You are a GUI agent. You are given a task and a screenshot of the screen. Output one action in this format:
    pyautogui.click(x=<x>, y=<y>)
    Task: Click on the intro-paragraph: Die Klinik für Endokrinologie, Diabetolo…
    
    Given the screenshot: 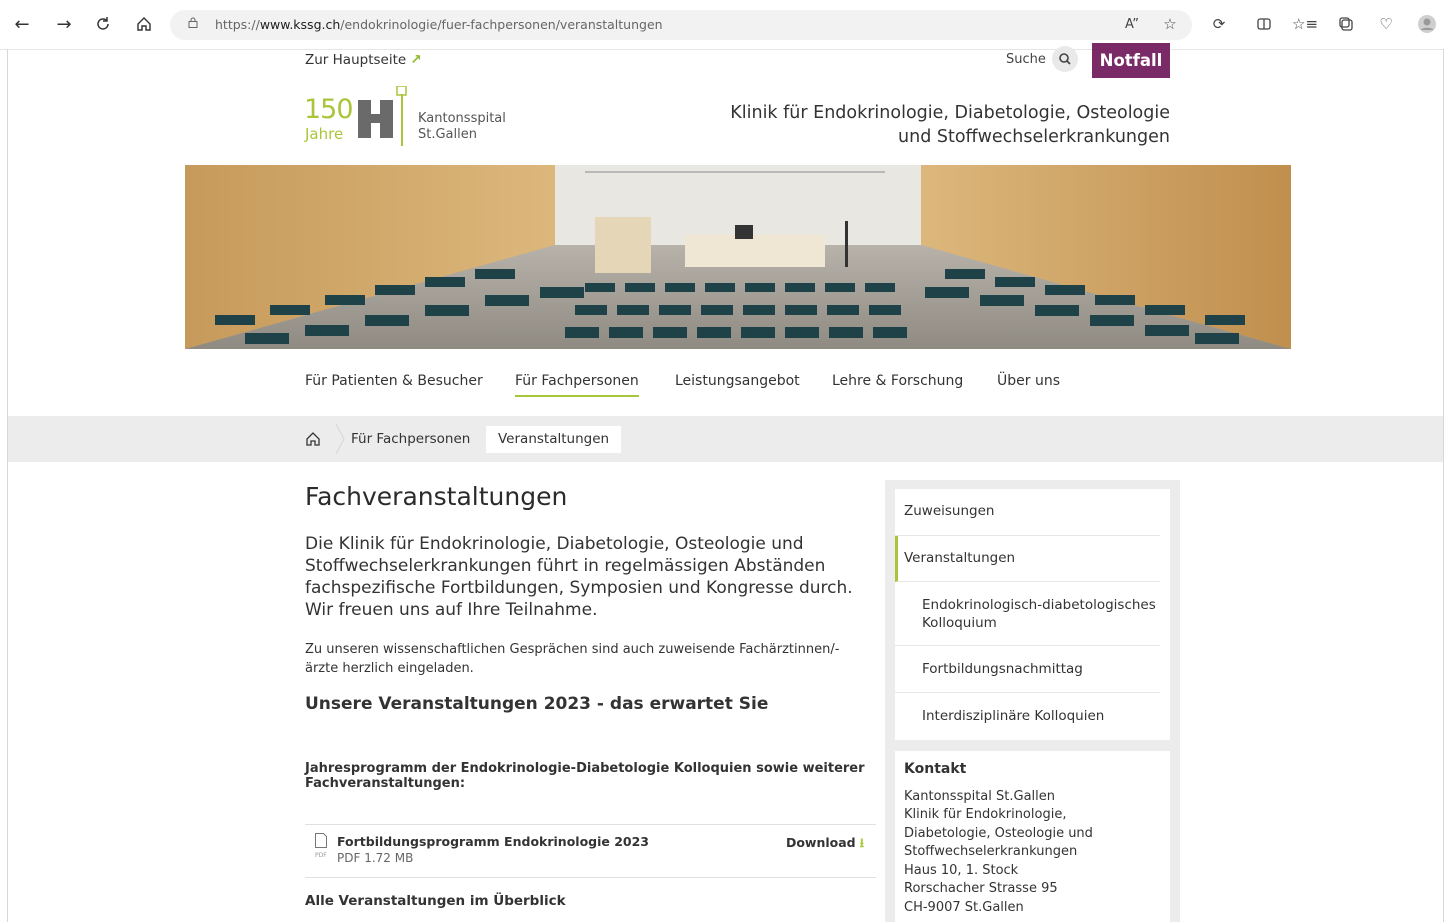 What is the action you would take?
    pyautogui.click(x=579, y=577)
    